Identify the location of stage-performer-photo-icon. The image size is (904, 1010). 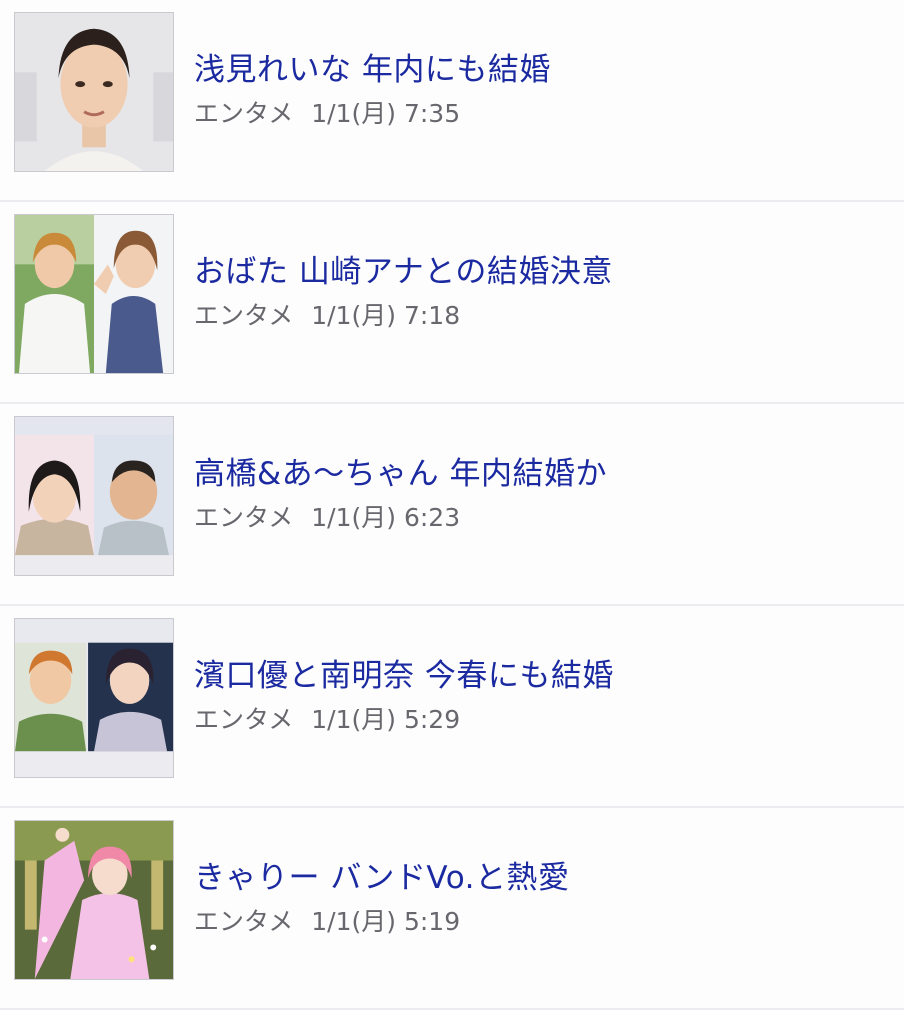
(94, 900).